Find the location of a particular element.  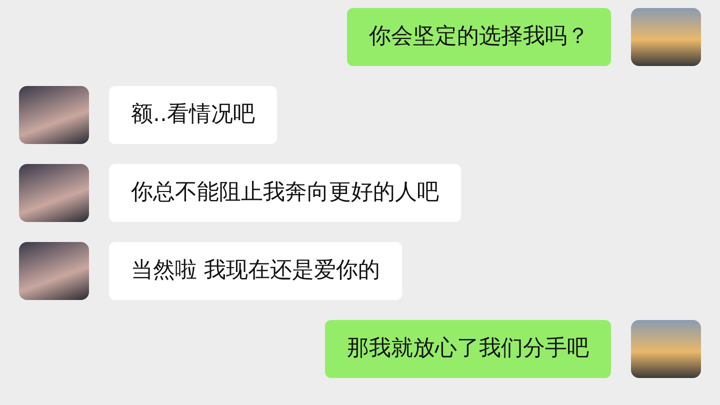

message-bubble: 当然啦 我现在还是爱你的 is located at coordinates (255, 271).